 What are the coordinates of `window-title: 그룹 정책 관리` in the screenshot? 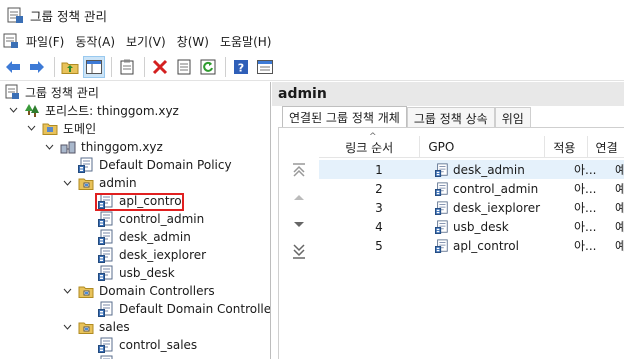 It's located at (68, 16).